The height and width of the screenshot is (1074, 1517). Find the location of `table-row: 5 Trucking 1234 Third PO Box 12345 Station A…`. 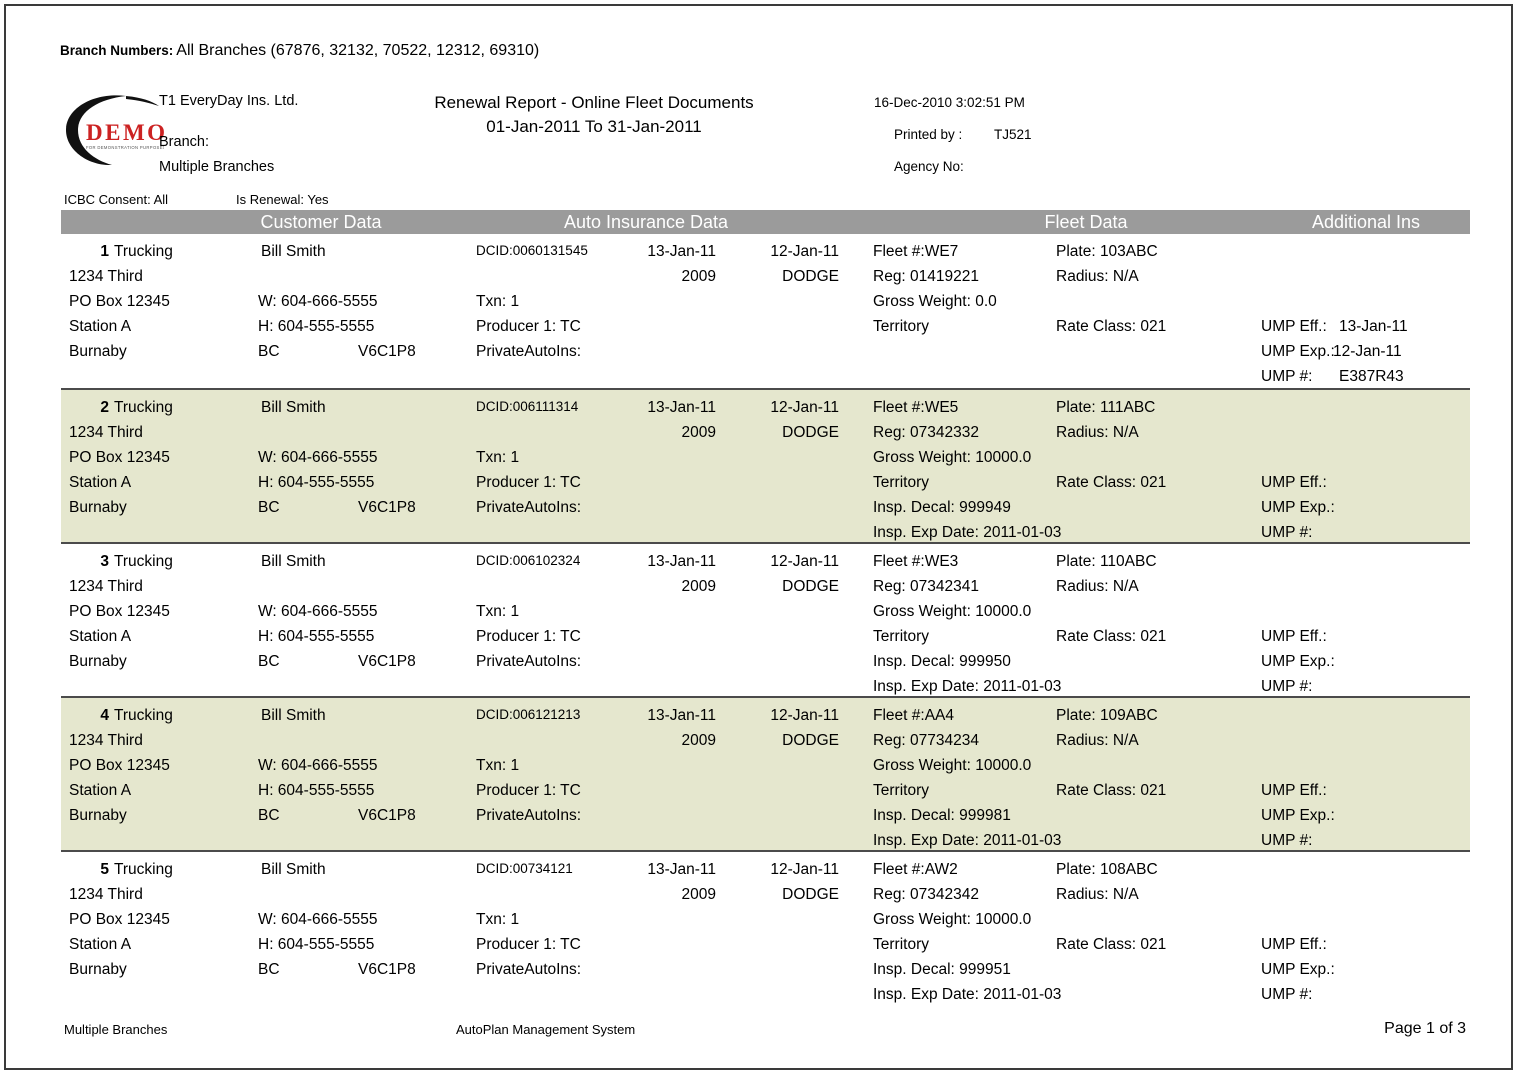

table-row: 5 Trucking 1234 Third PO Box 12345 Station A… is located at coordinates (765, 928).